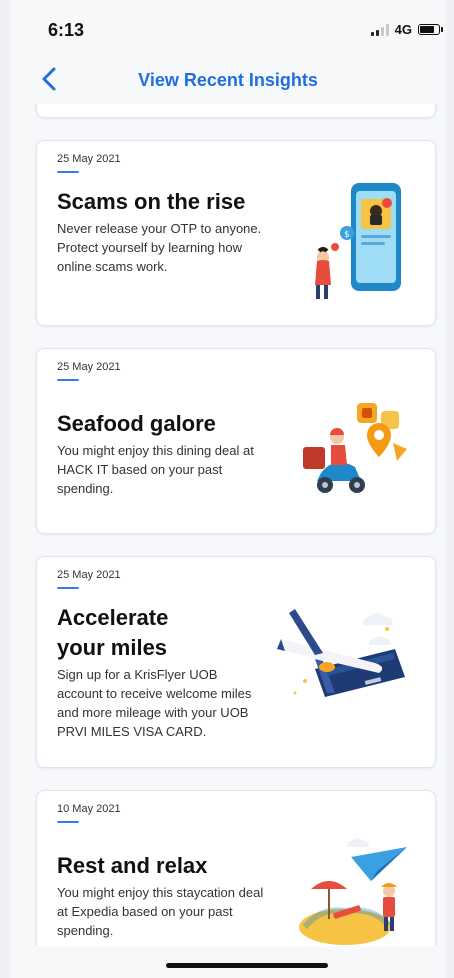 This screenshot has height=978, width=454. What do you see at coordinates (132, 865) in the screenshot?
I see `insight-title: Rest and relax` at bounding box center [132, 865].